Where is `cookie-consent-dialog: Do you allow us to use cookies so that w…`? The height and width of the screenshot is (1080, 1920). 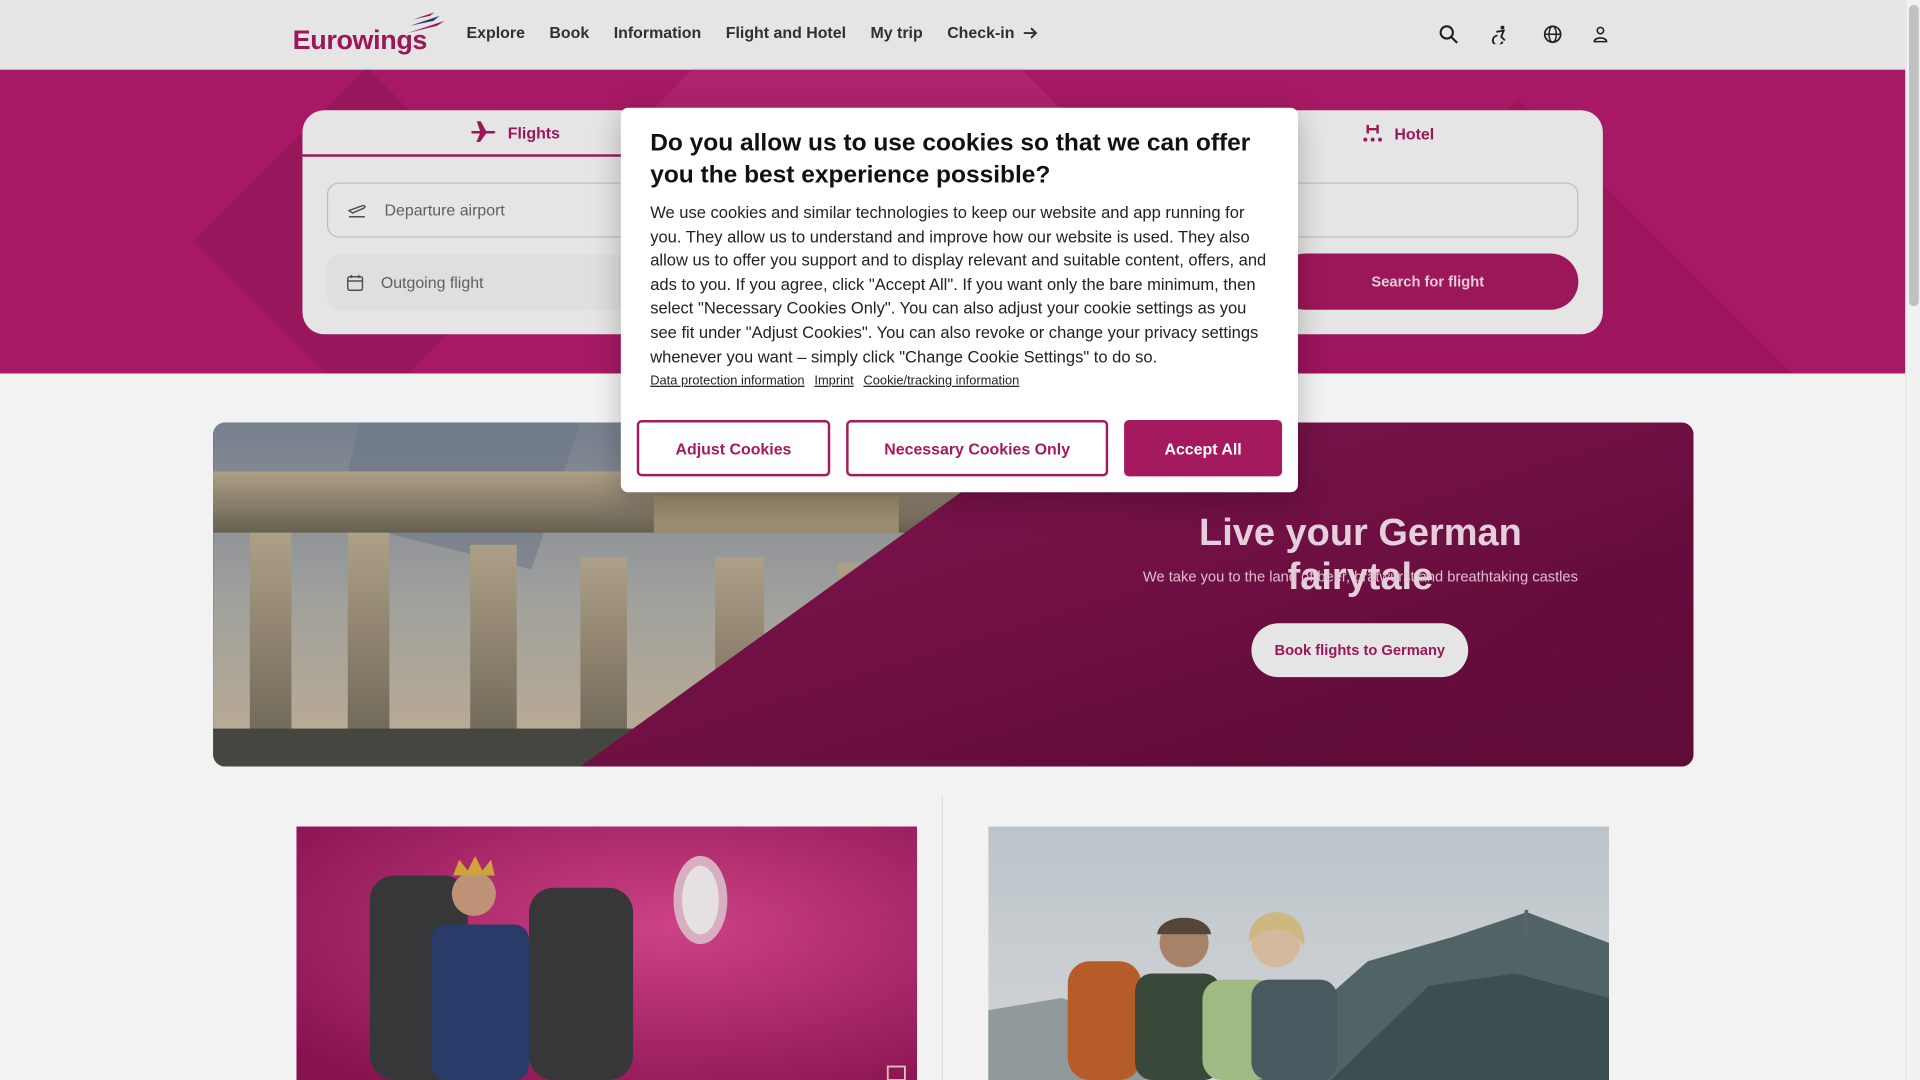
cookie-consent-dialog: Do you allow us to use cookies so that w… is located at coordinates (959, 300).